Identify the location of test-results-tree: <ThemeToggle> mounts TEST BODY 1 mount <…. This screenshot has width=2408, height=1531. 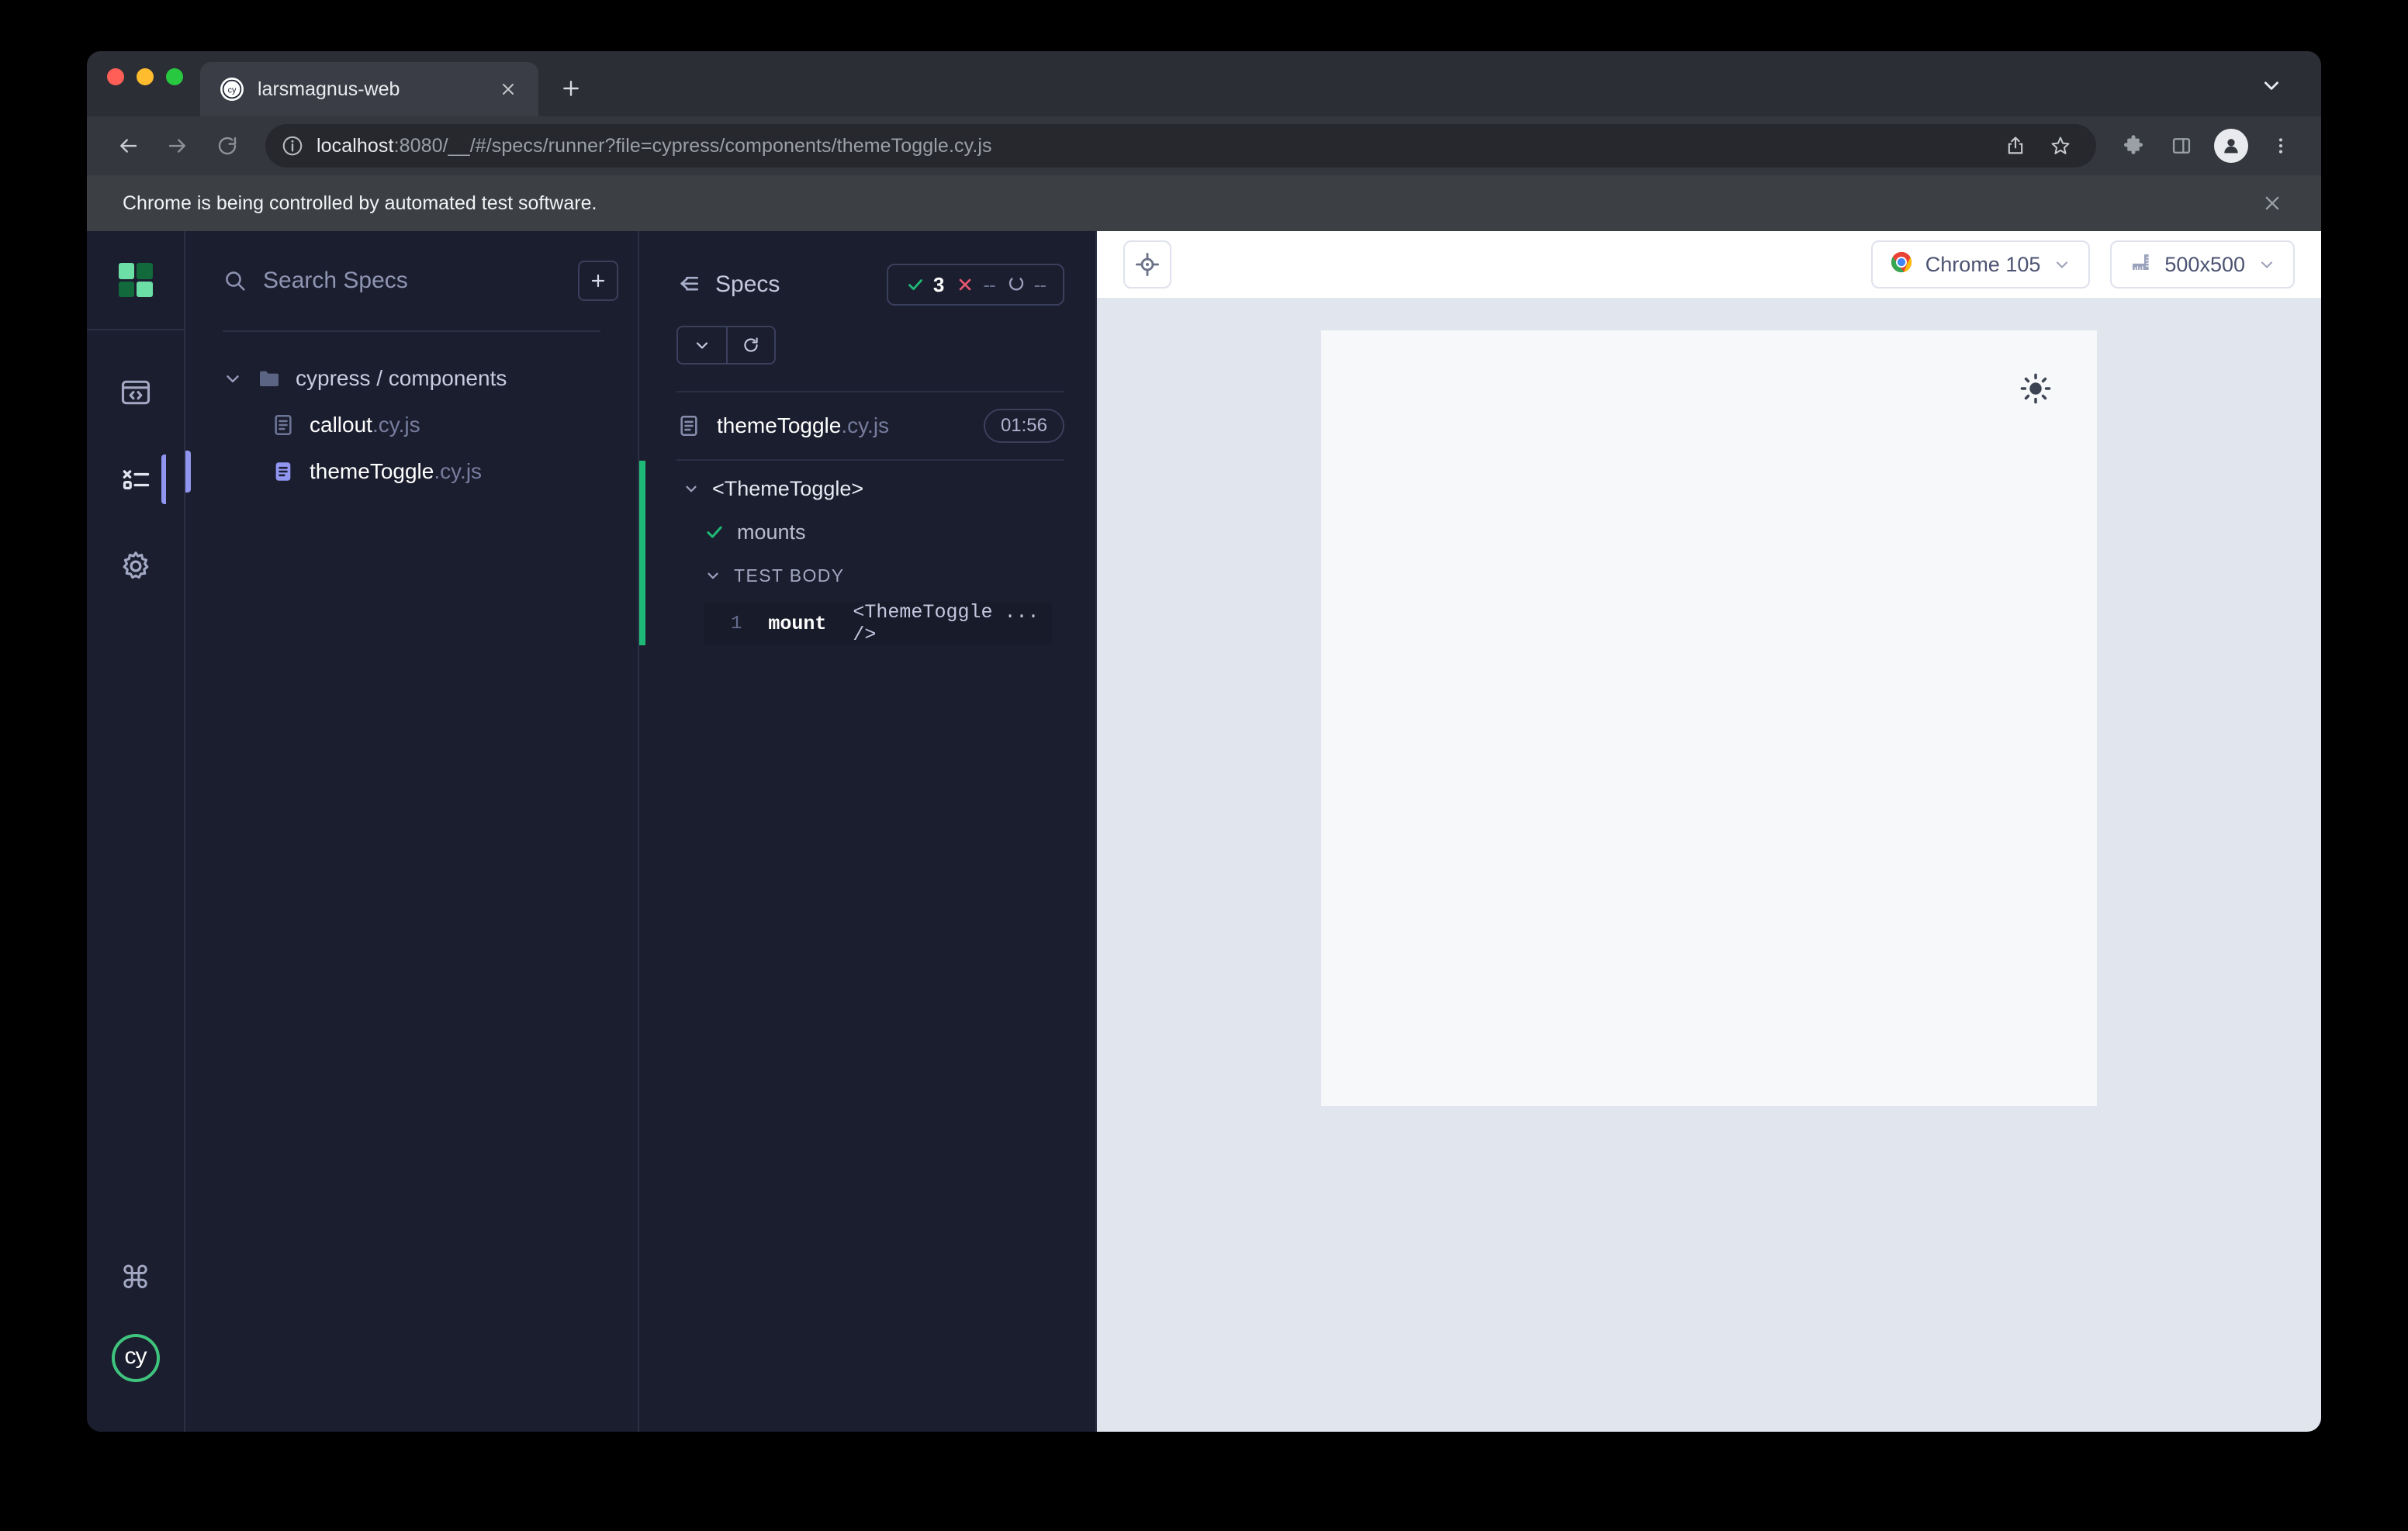
(867, 553).